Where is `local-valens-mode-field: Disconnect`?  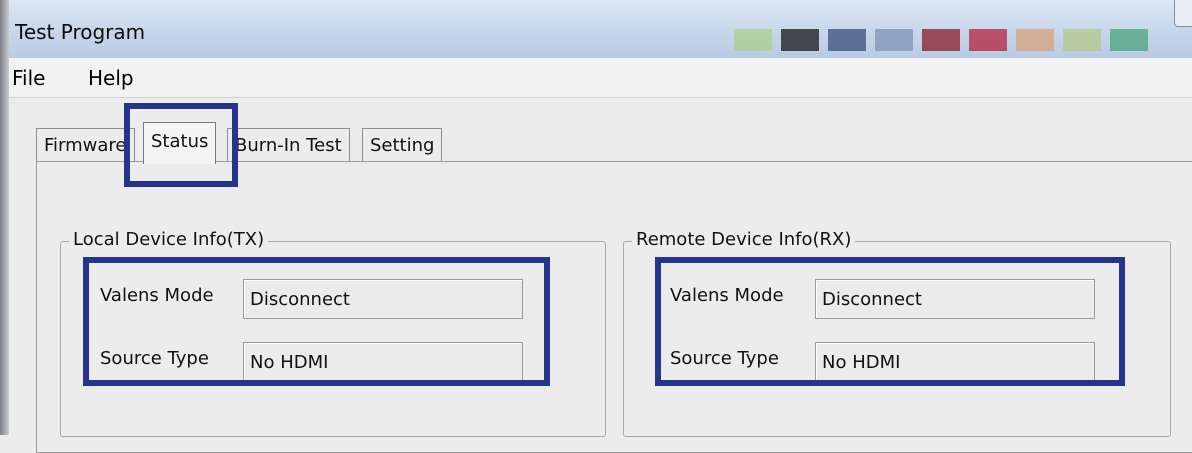 local-valens-mode-field: Disconnect is located at coordinates (383, 299).